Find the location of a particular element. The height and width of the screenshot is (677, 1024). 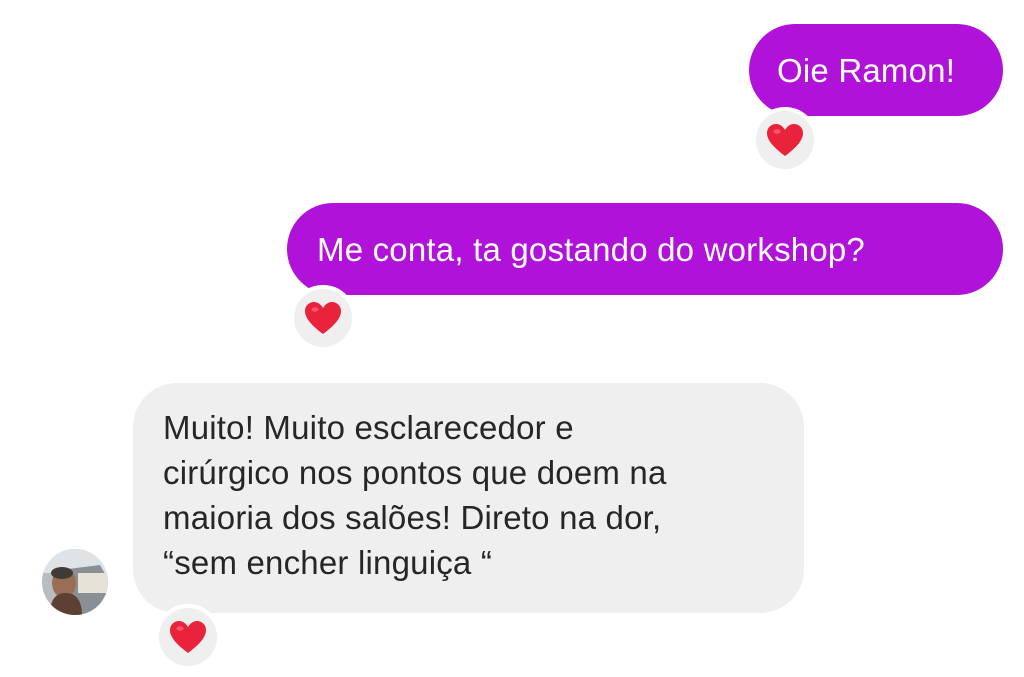

sent-message-bubble: Oie Ramon! is located at coordinates (876, 70).